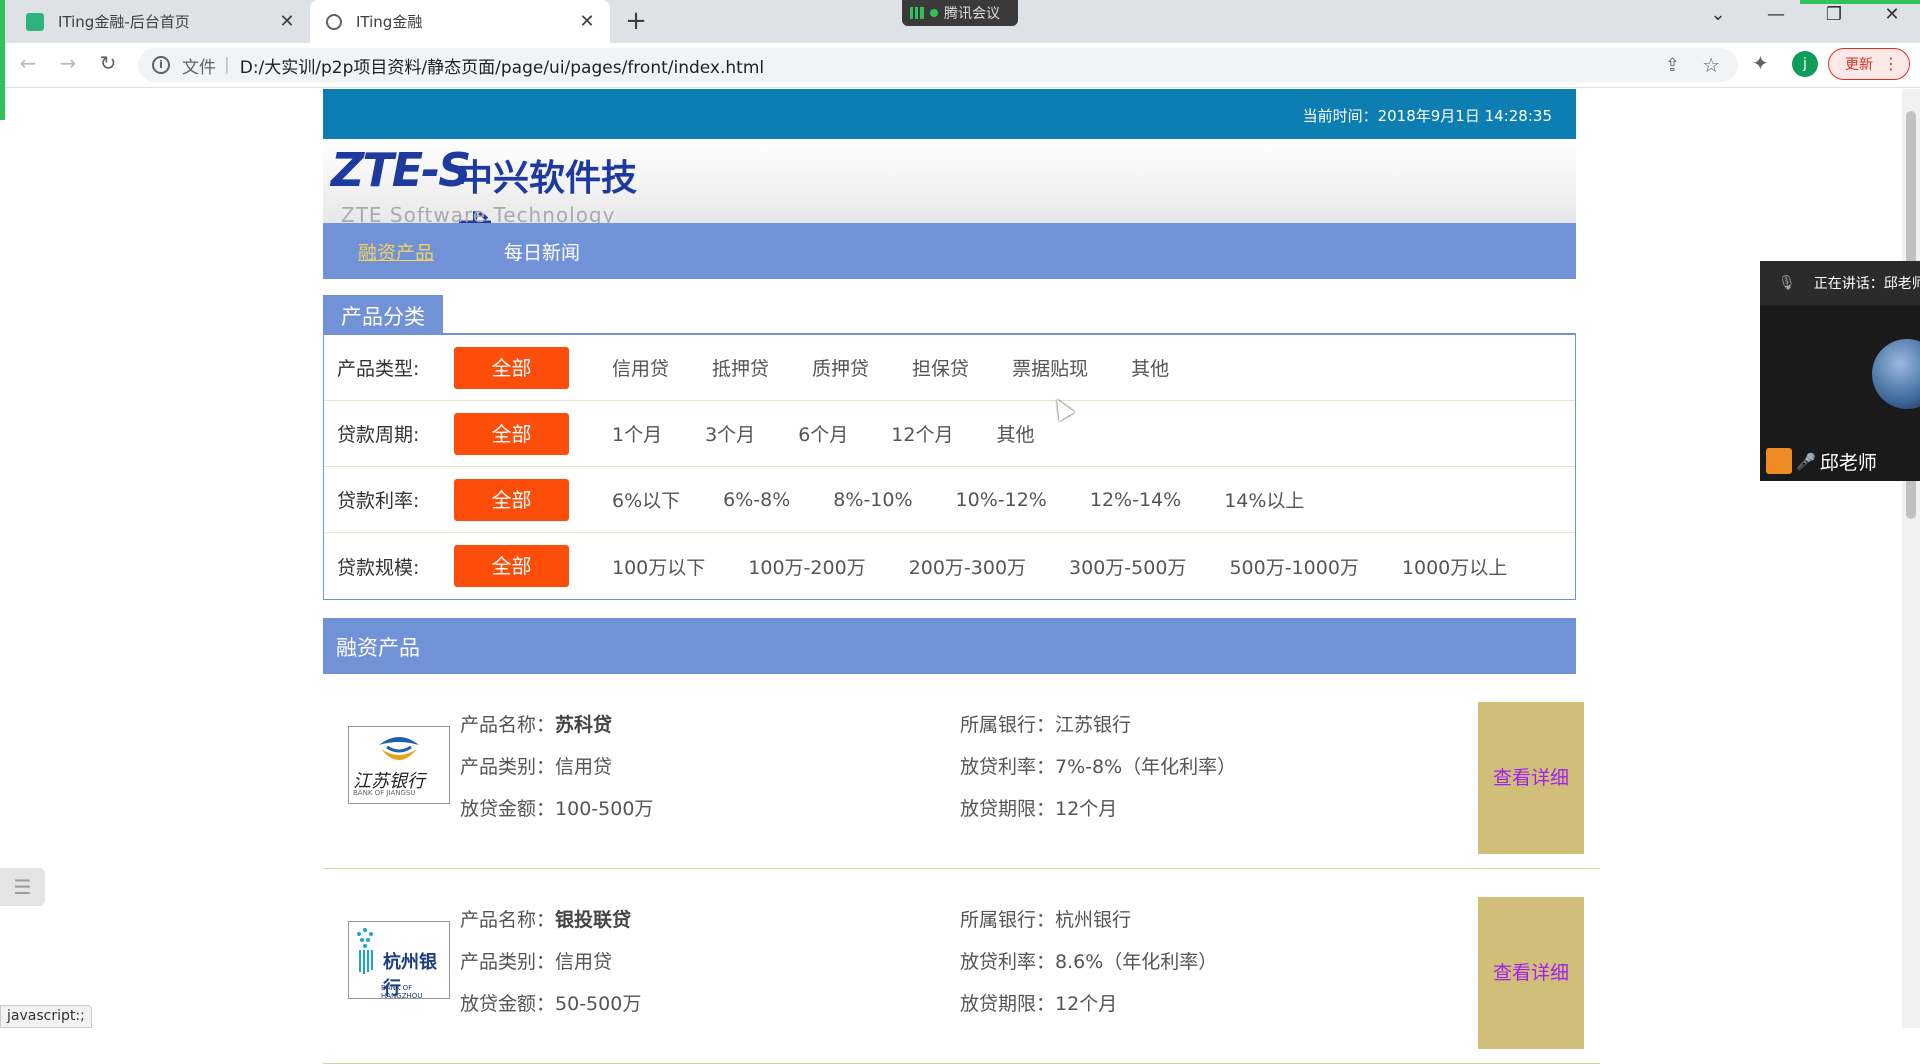 Image resolution: width=1920 pixels, height=1064 pixels. I want to click on info-icon: i, so click(161, 65).